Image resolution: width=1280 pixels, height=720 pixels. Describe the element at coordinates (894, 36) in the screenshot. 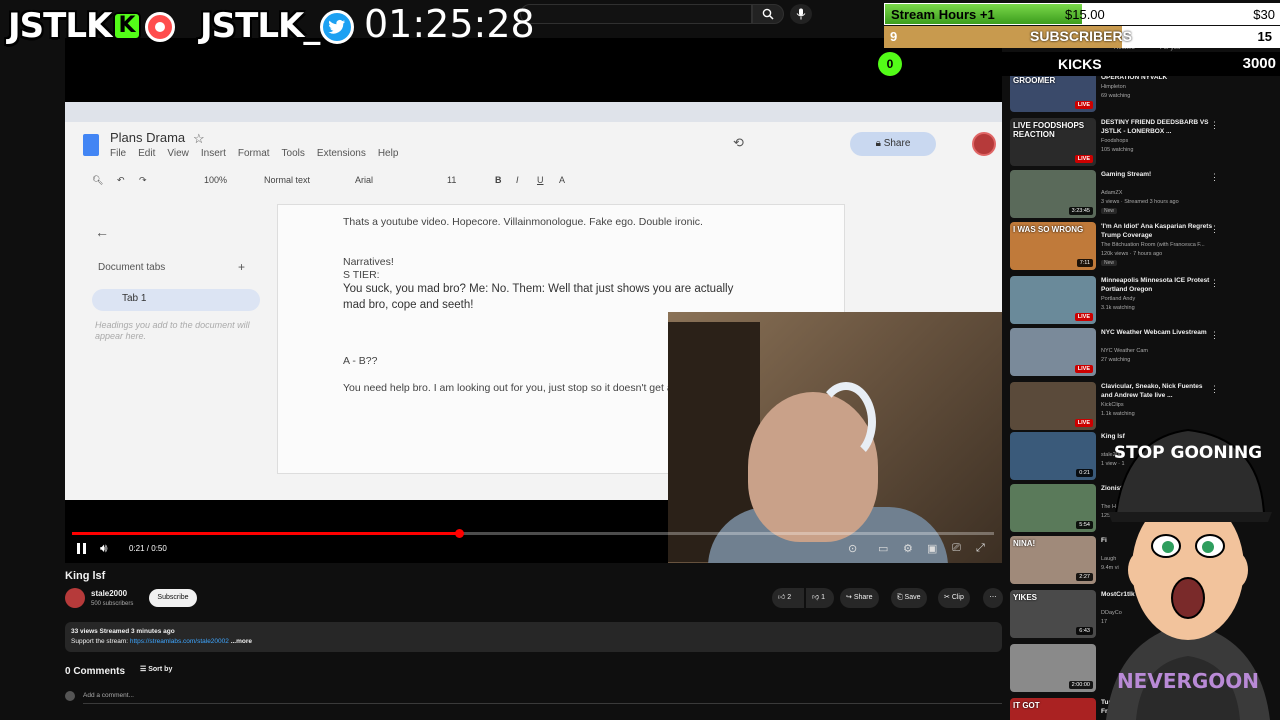

I see `goal-current: 9` at that location.